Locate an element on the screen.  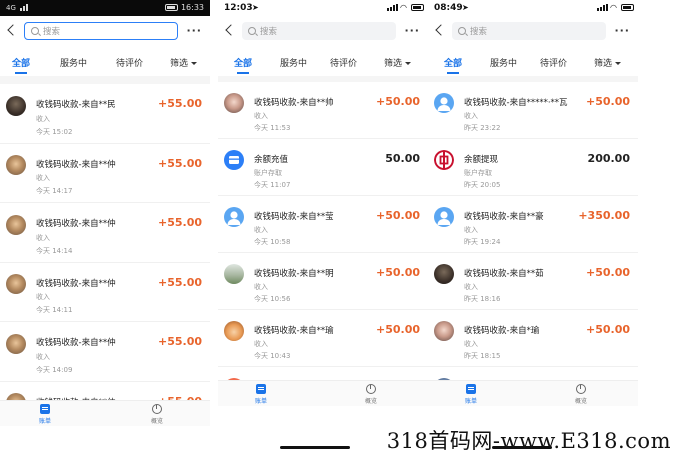
tab-label: 全部 is located at coordinates (453, 64).